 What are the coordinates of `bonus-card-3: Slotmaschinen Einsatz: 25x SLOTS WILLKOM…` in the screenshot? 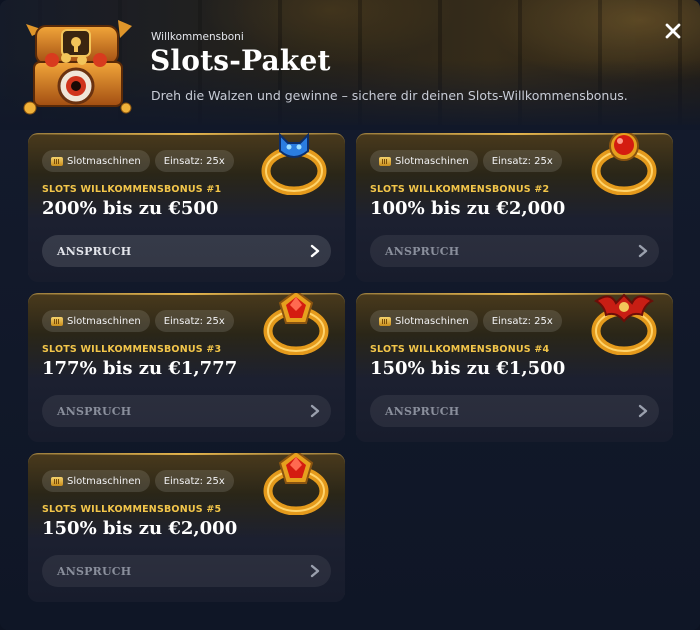 It's located at (186, 367).